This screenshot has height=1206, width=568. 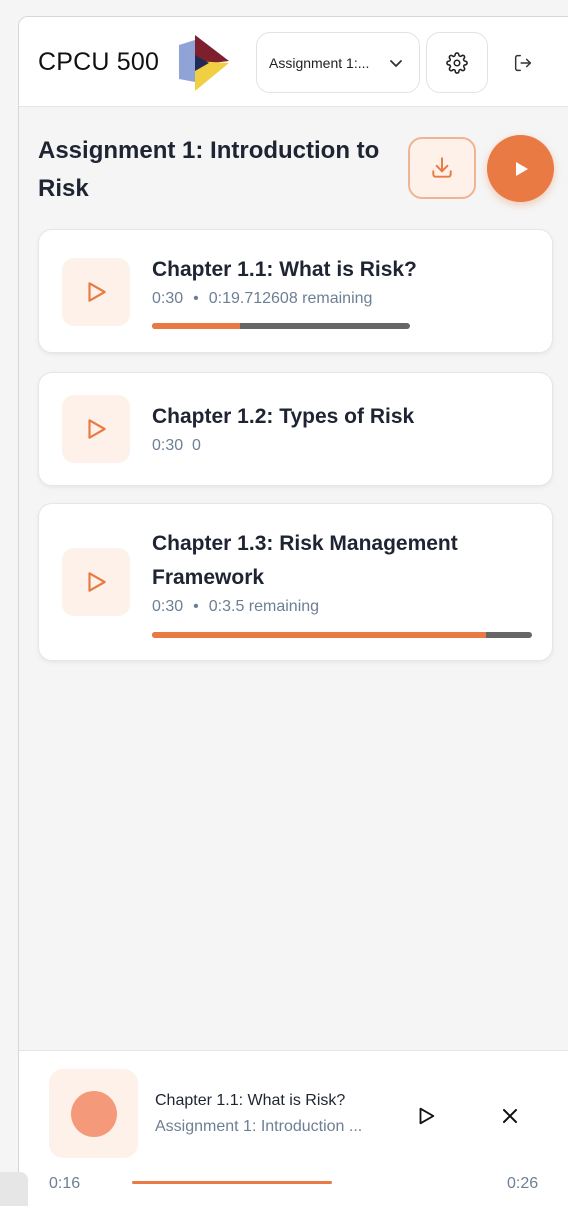 I want to click on download-button, so click(x=442, y=168).